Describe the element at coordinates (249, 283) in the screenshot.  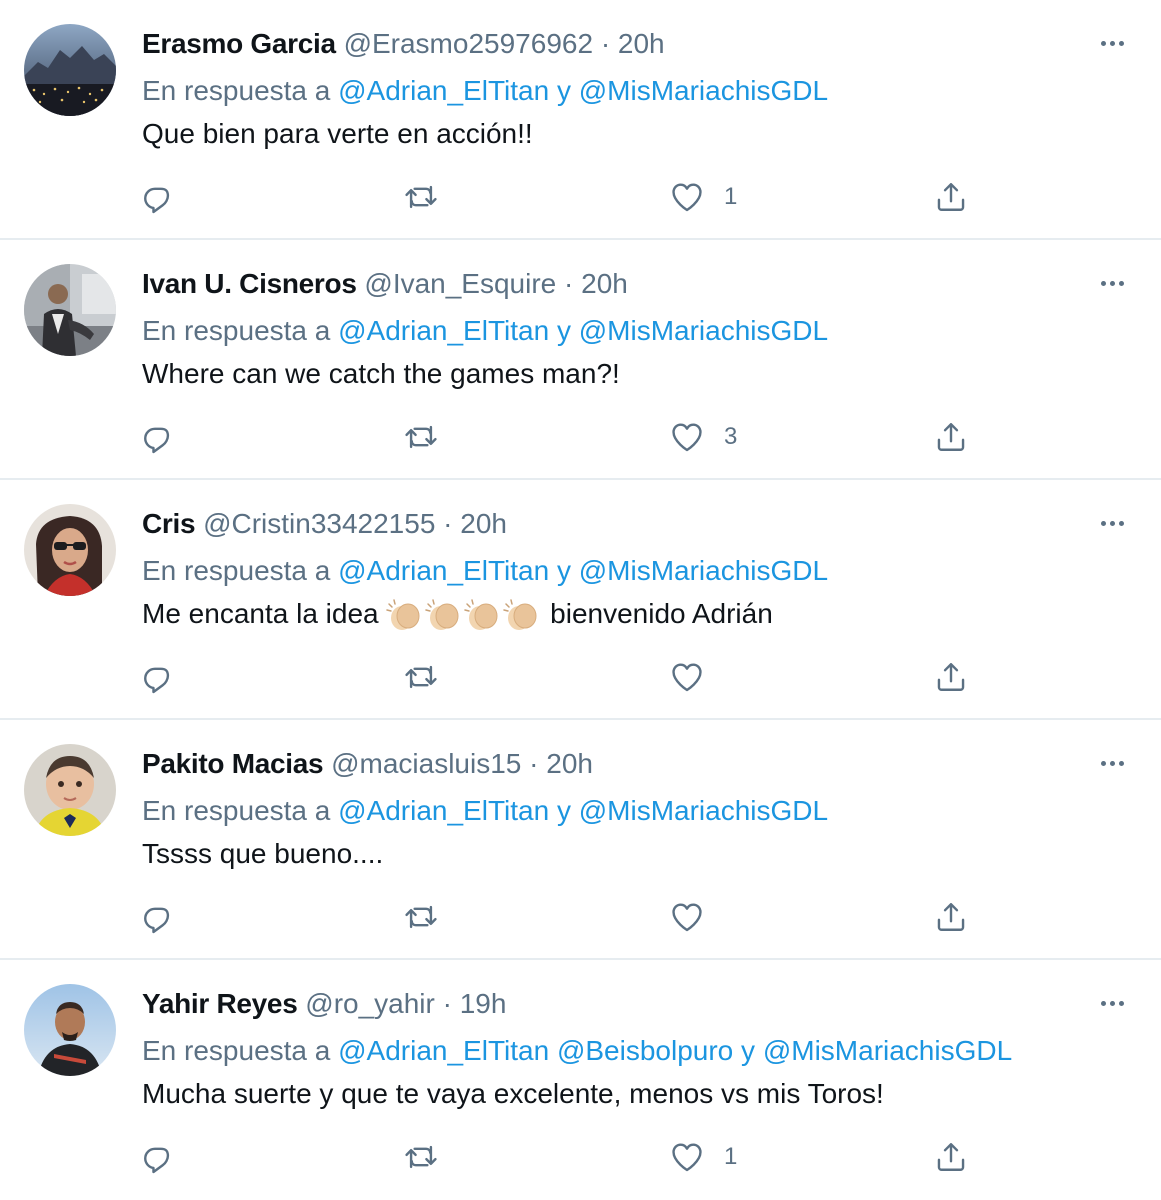
I see `display-name: Ivan U. Cisneros` at that location.